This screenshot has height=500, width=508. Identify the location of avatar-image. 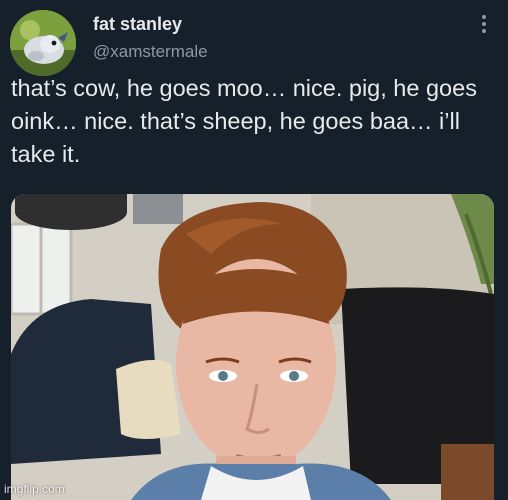
(43, 43).